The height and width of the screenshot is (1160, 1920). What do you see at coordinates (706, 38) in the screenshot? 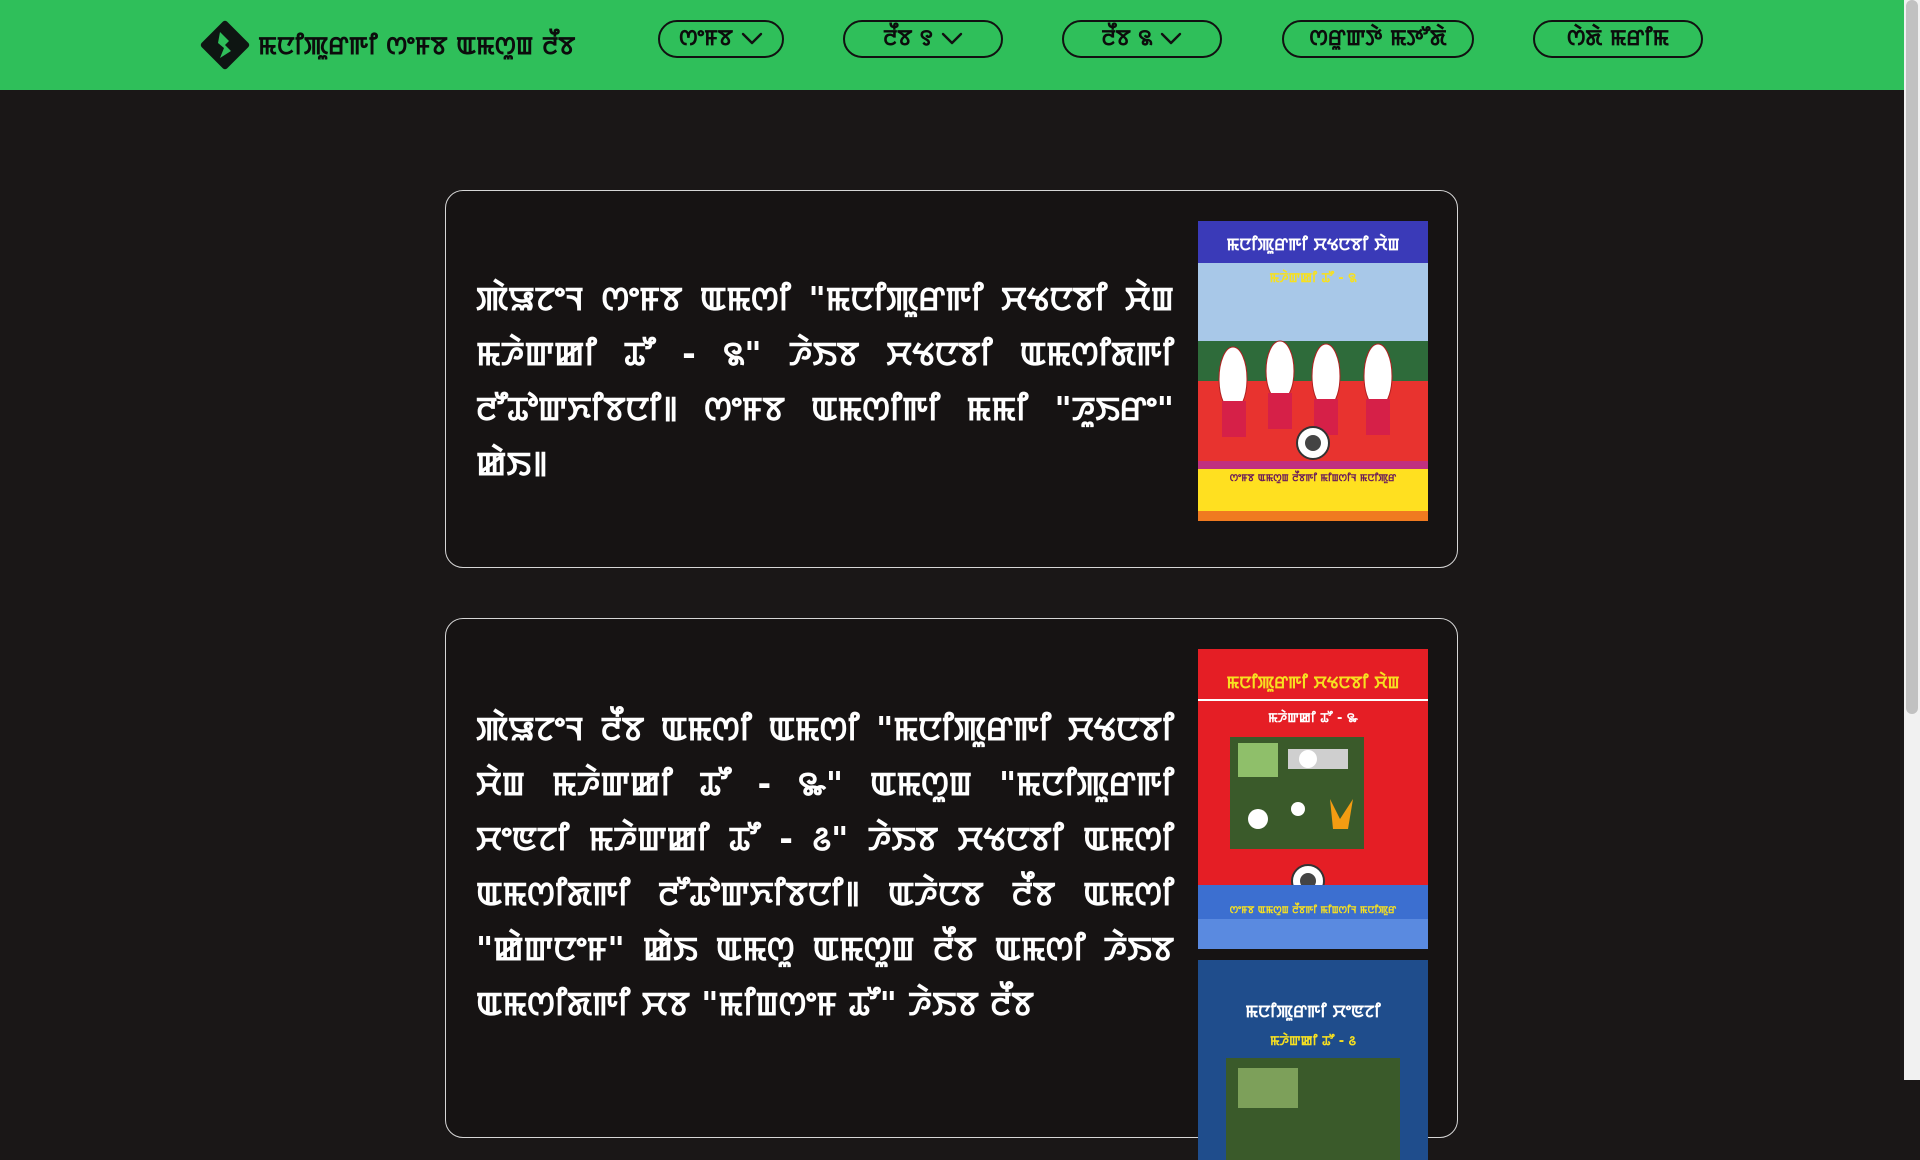
I see `nav-item-label: ꯁꯦꯝꯕ` at bounding box center [706, 38].